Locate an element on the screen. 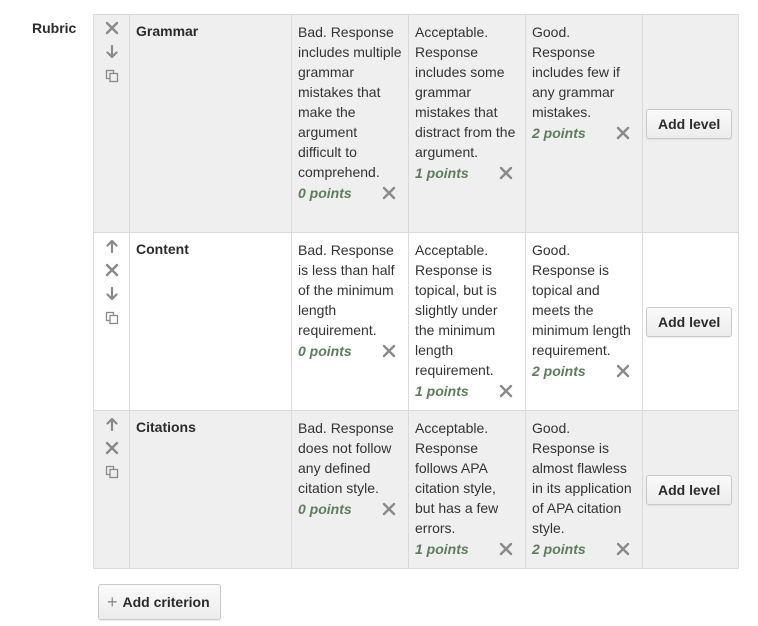 The image size is (758, 626). plus-icon: + is located at coordinates (112, 602).